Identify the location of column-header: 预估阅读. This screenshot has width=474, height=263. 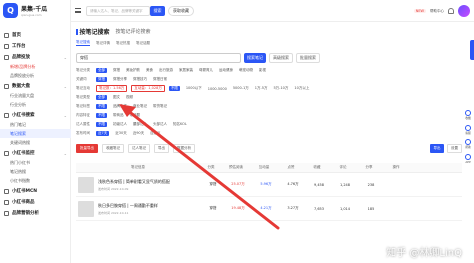
(236, 167).